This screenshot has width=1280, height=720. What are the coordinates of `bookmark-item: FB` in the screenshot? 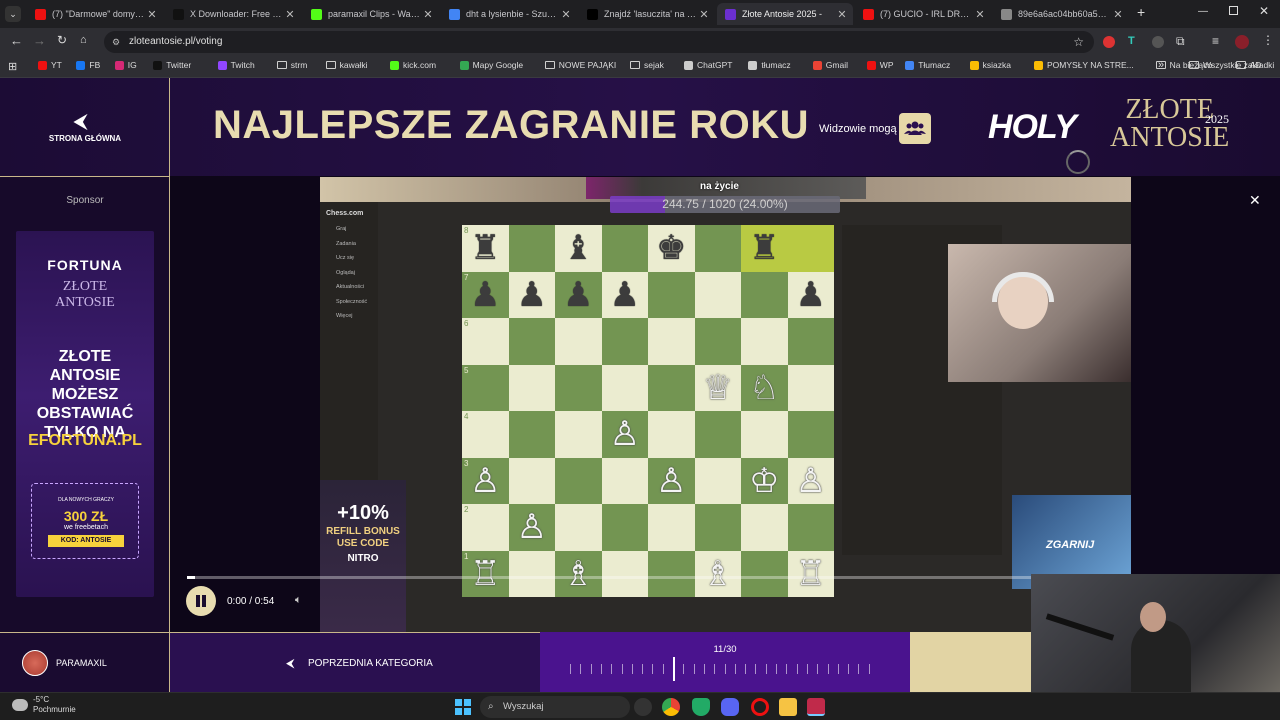 It's located at (88, 65).